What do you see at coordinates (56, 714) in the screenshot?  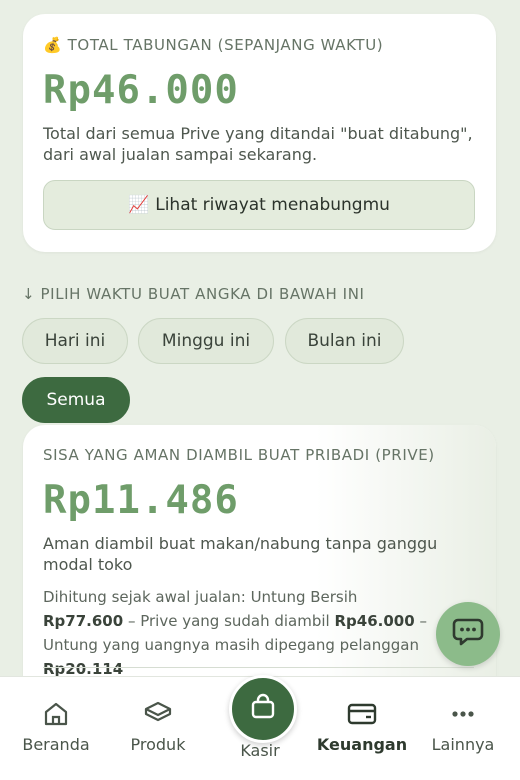 I see `home-icon` at bounding box center [56, 714].